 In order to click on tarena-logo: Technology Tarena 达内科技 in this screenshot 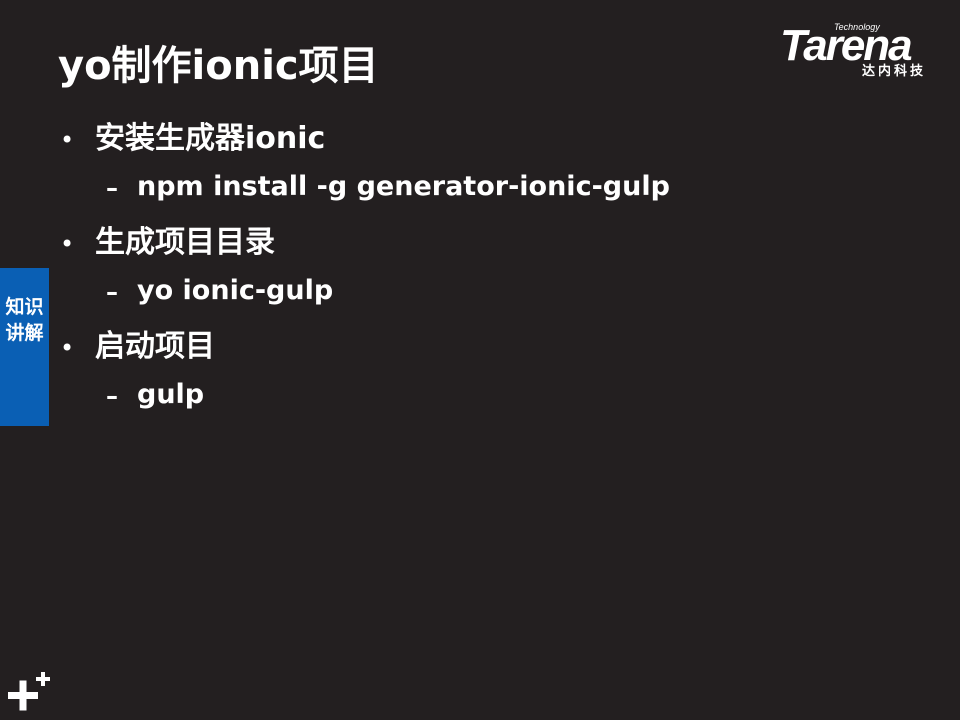, I will do `click(863, 52)`.